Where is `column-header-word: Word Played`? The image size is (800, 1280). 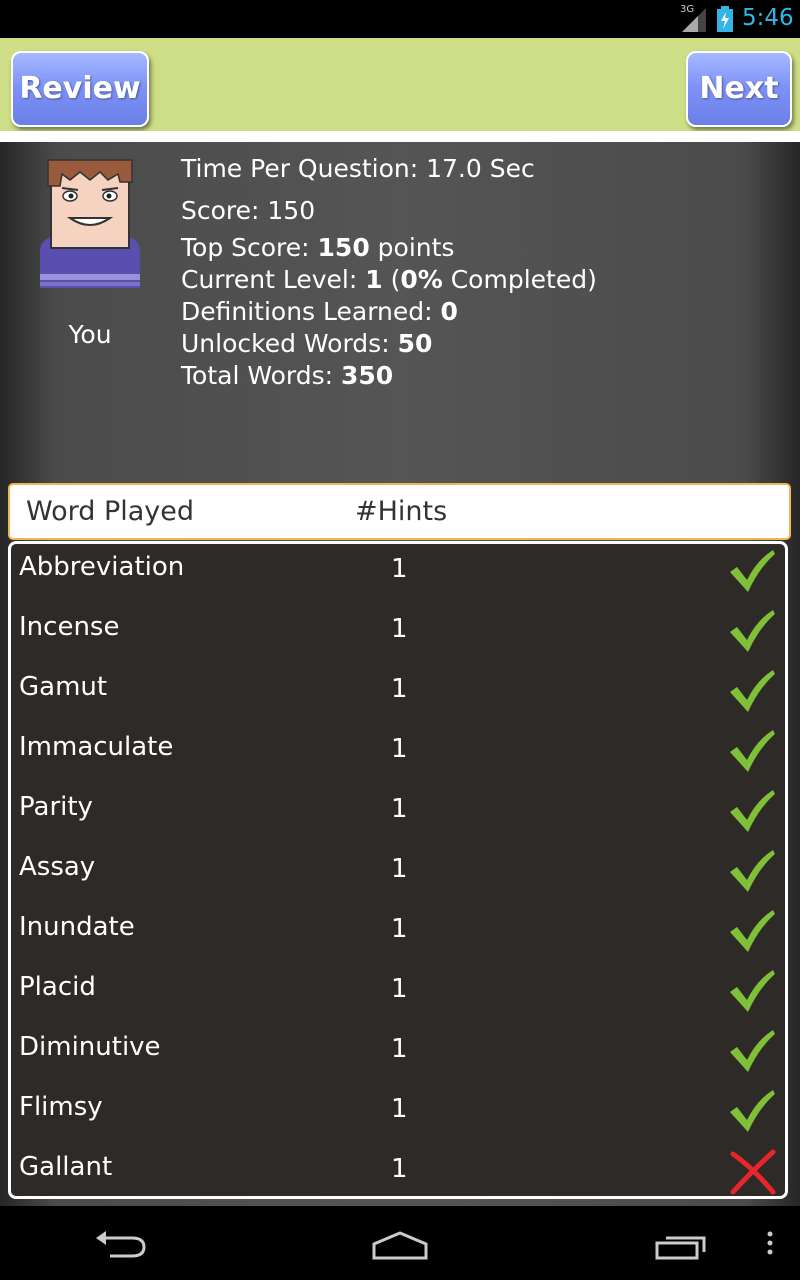
column-header-word: Word Played is located at coordinates (110, 511).